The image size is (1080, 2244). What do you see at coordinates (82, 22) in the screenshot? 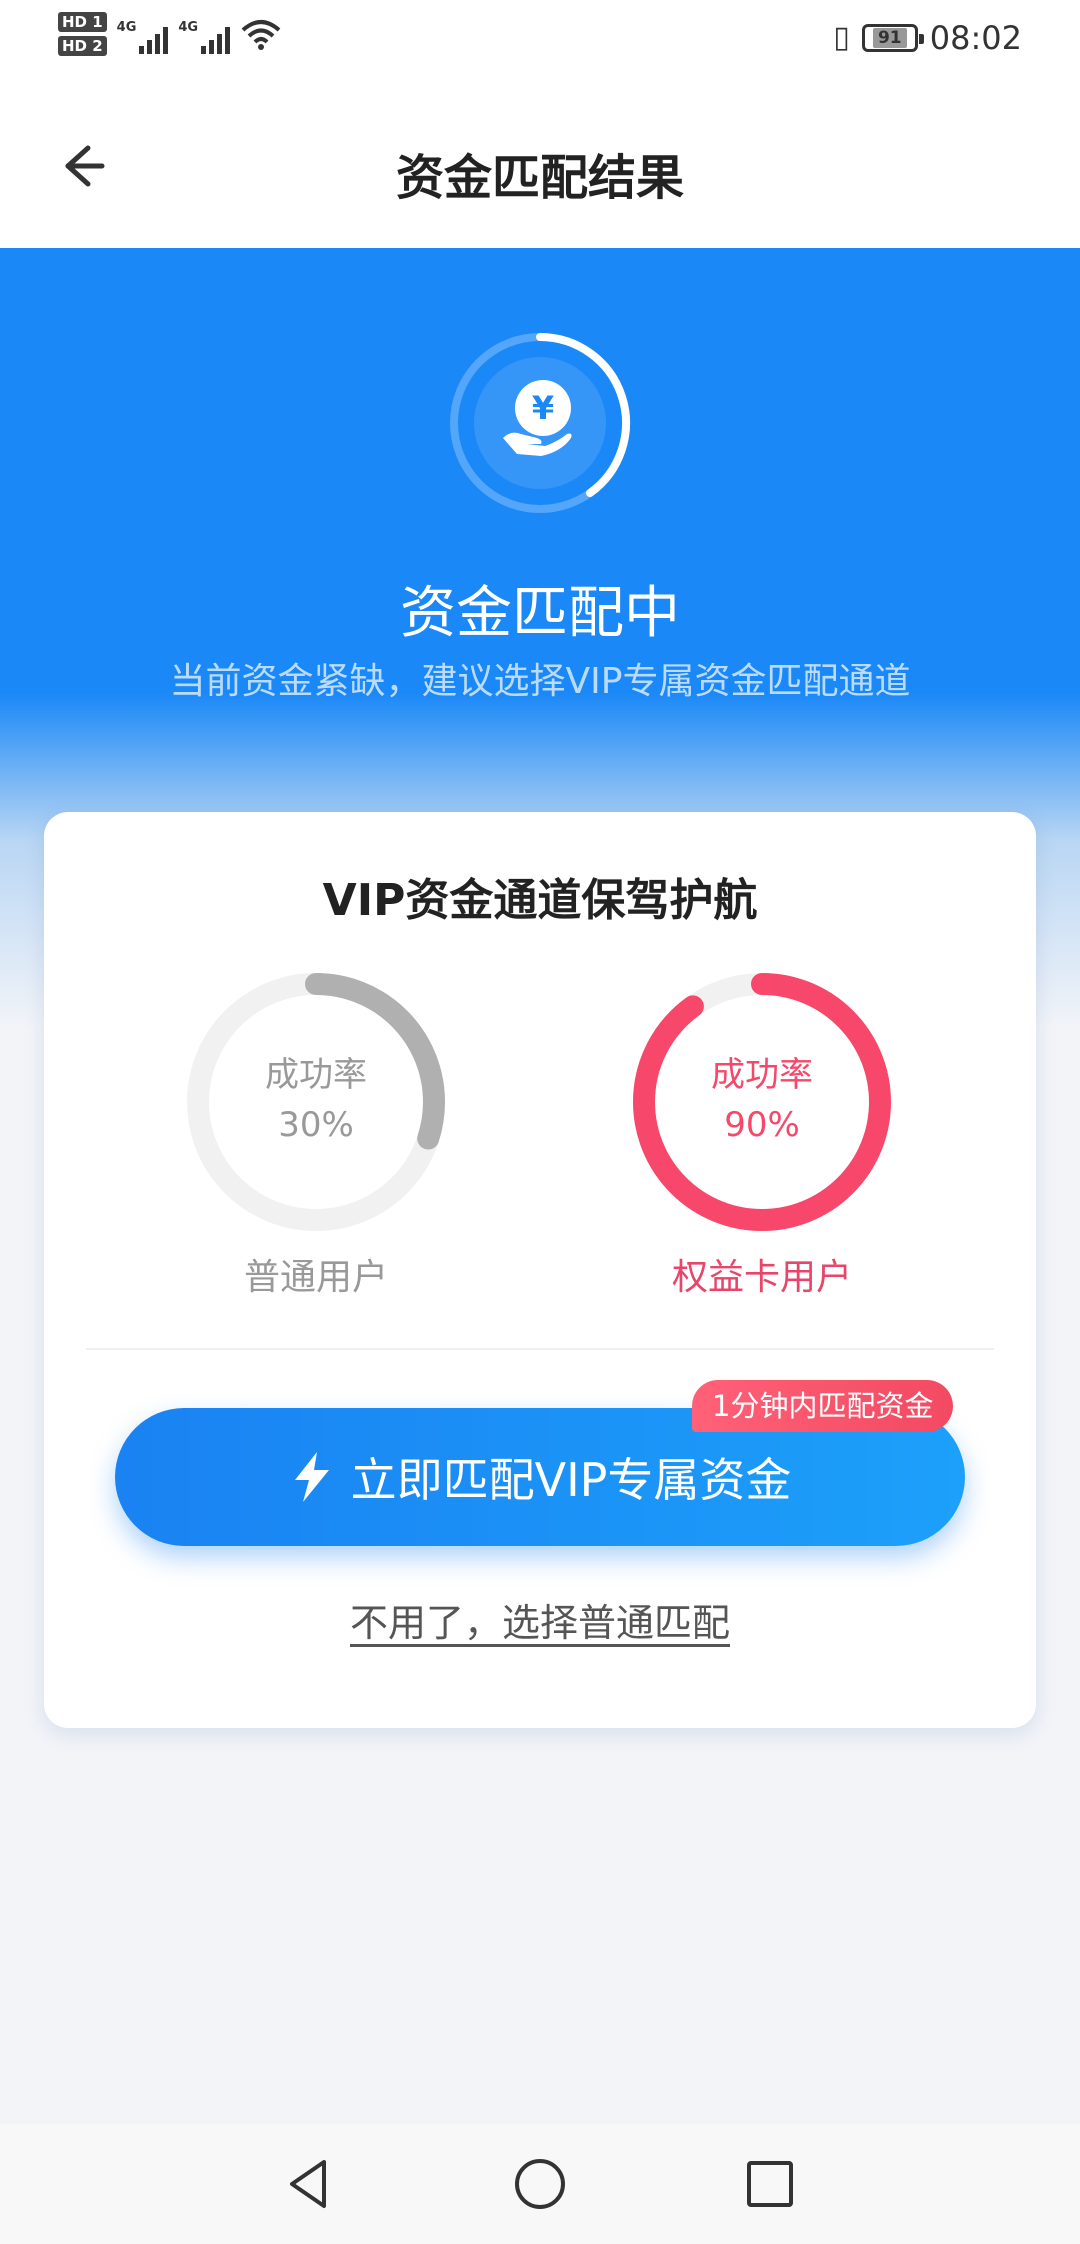
I see `hd1-badge: HD 1` at bounding box center [82, 22].